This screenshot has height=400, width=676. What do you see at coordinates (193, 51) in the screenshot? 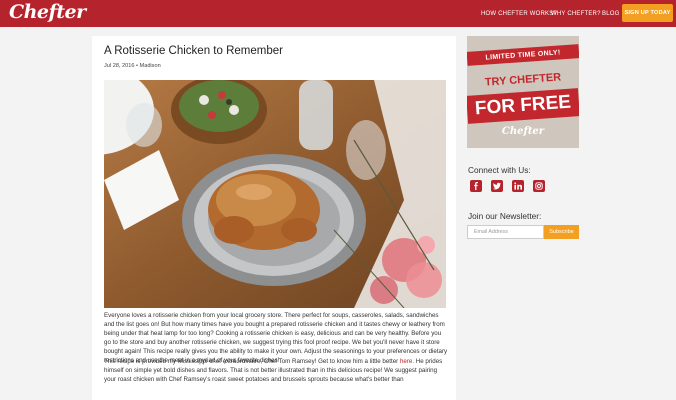
I see `post-title: A Rotisserie Chicken to Remember` at bounding box center [193, 51].